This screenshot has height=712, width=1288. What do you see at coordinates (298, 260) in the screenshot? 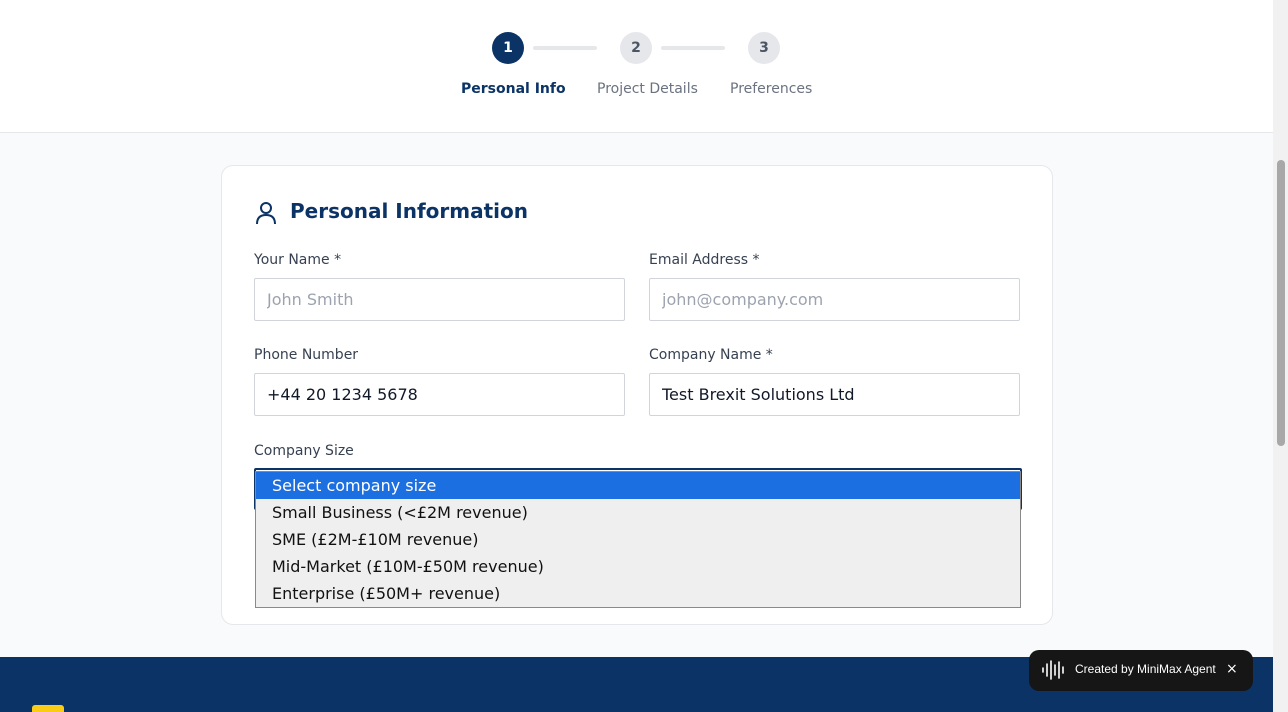
I see `name-label: Your Name *` at bounding box center [298, 260].